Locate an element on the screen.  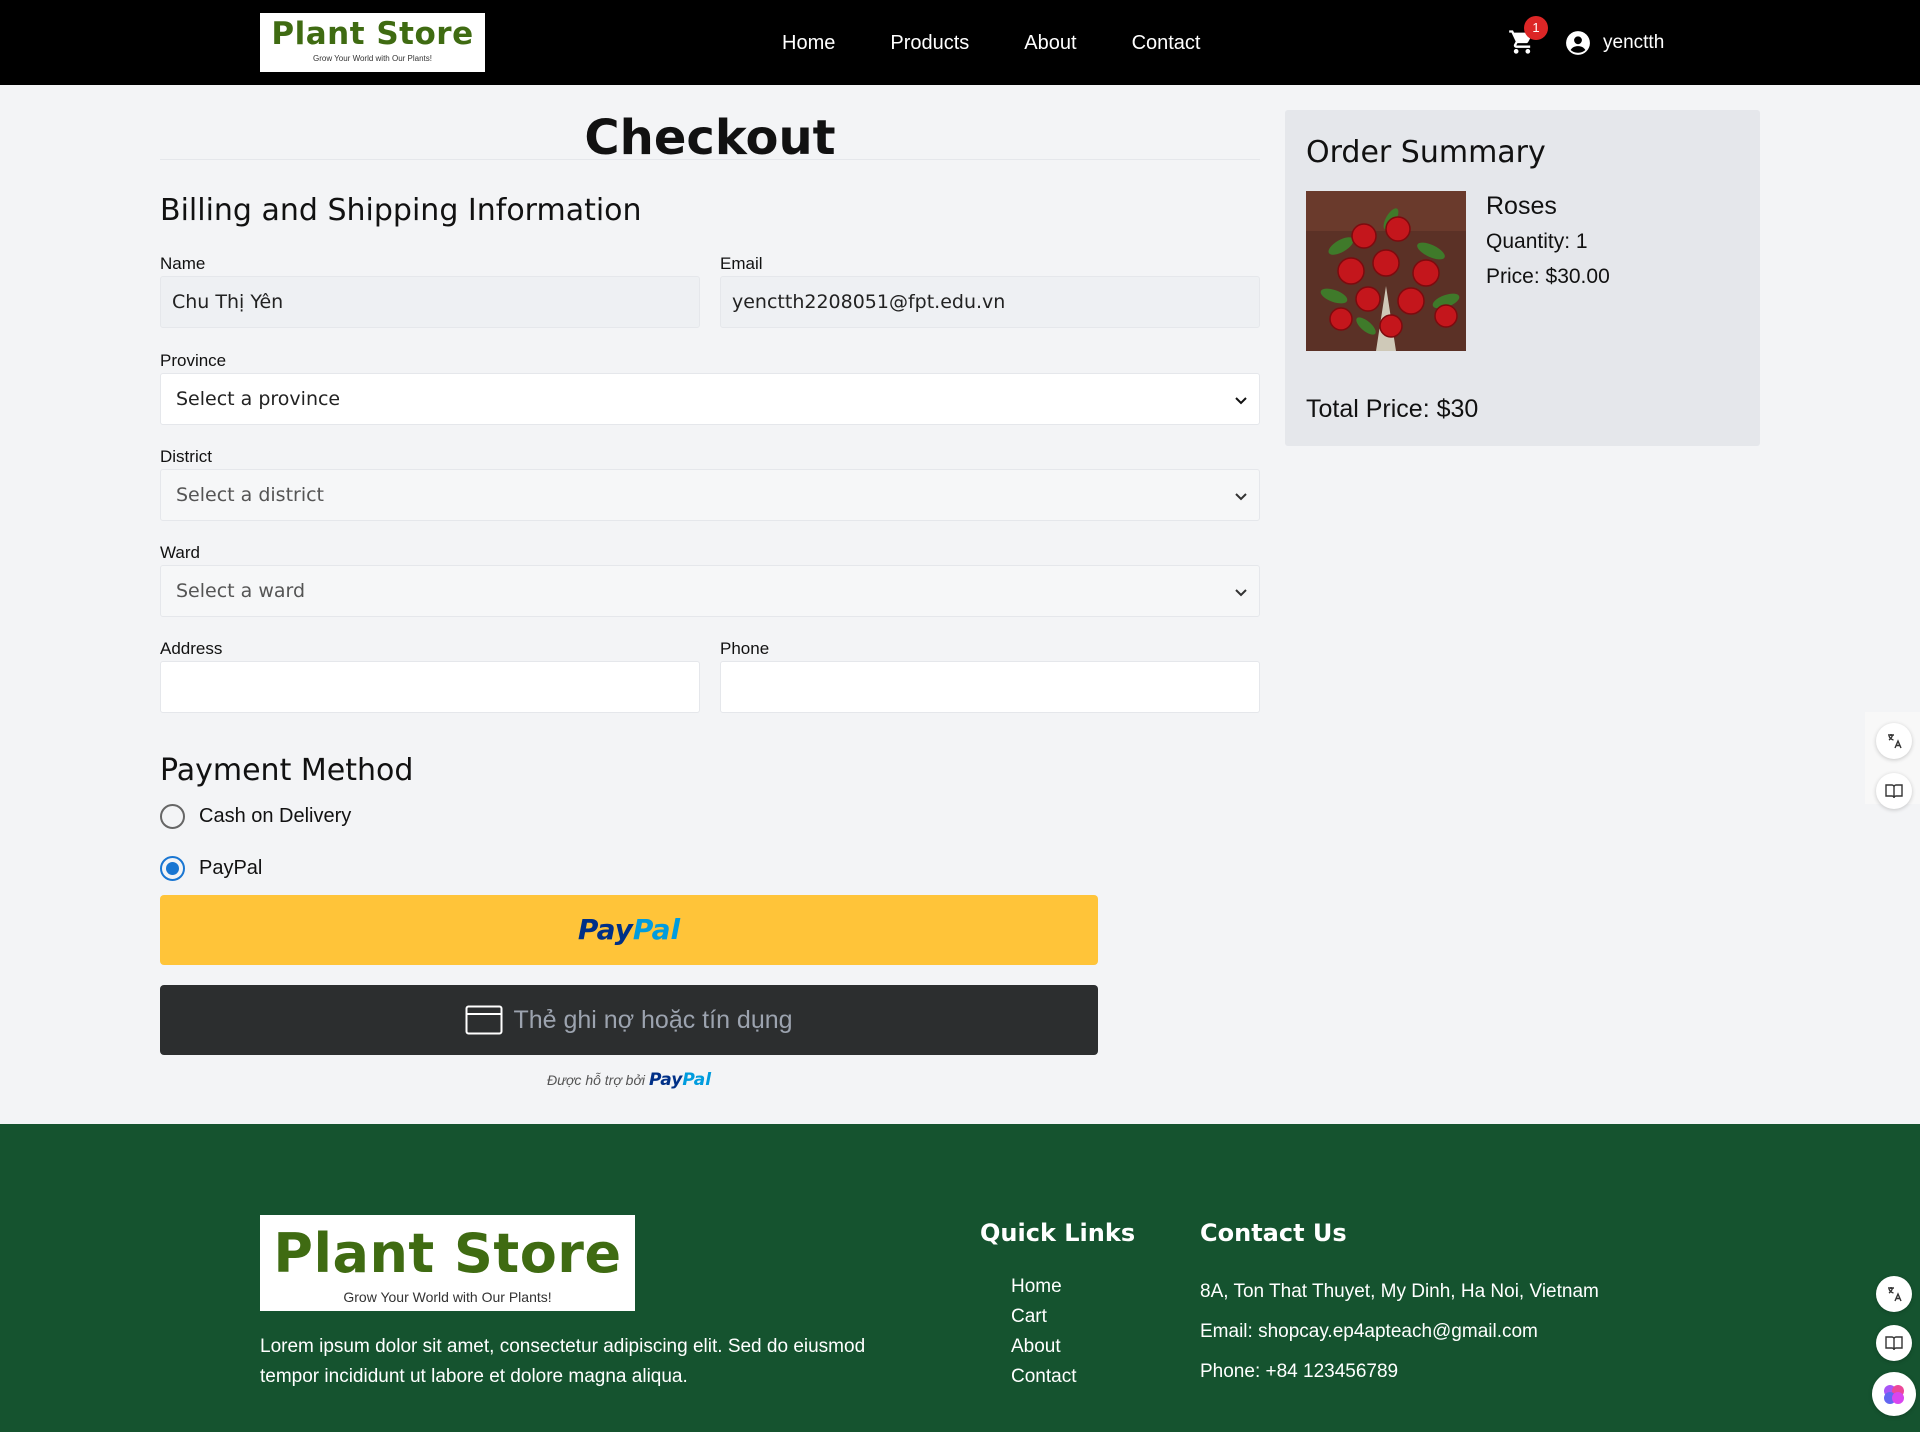
nav-home: Home is located at coordinates (808, 43).